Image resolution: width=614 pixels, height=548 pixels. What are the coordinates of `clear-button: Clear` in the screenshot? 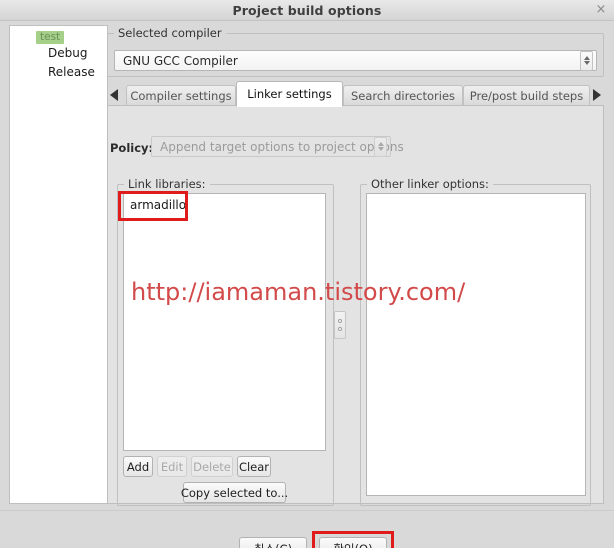 It's located at (254, 466).